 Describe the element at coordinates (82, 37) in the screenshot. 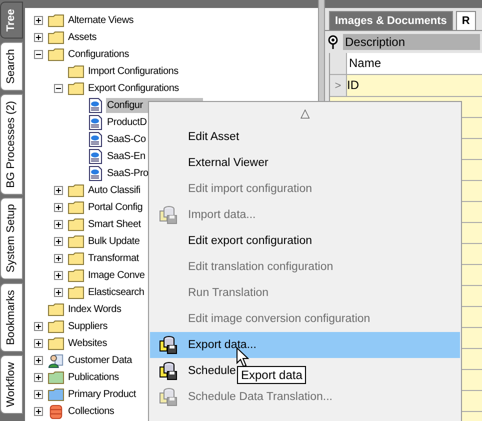

I see `tree-item: Assets` at that location.